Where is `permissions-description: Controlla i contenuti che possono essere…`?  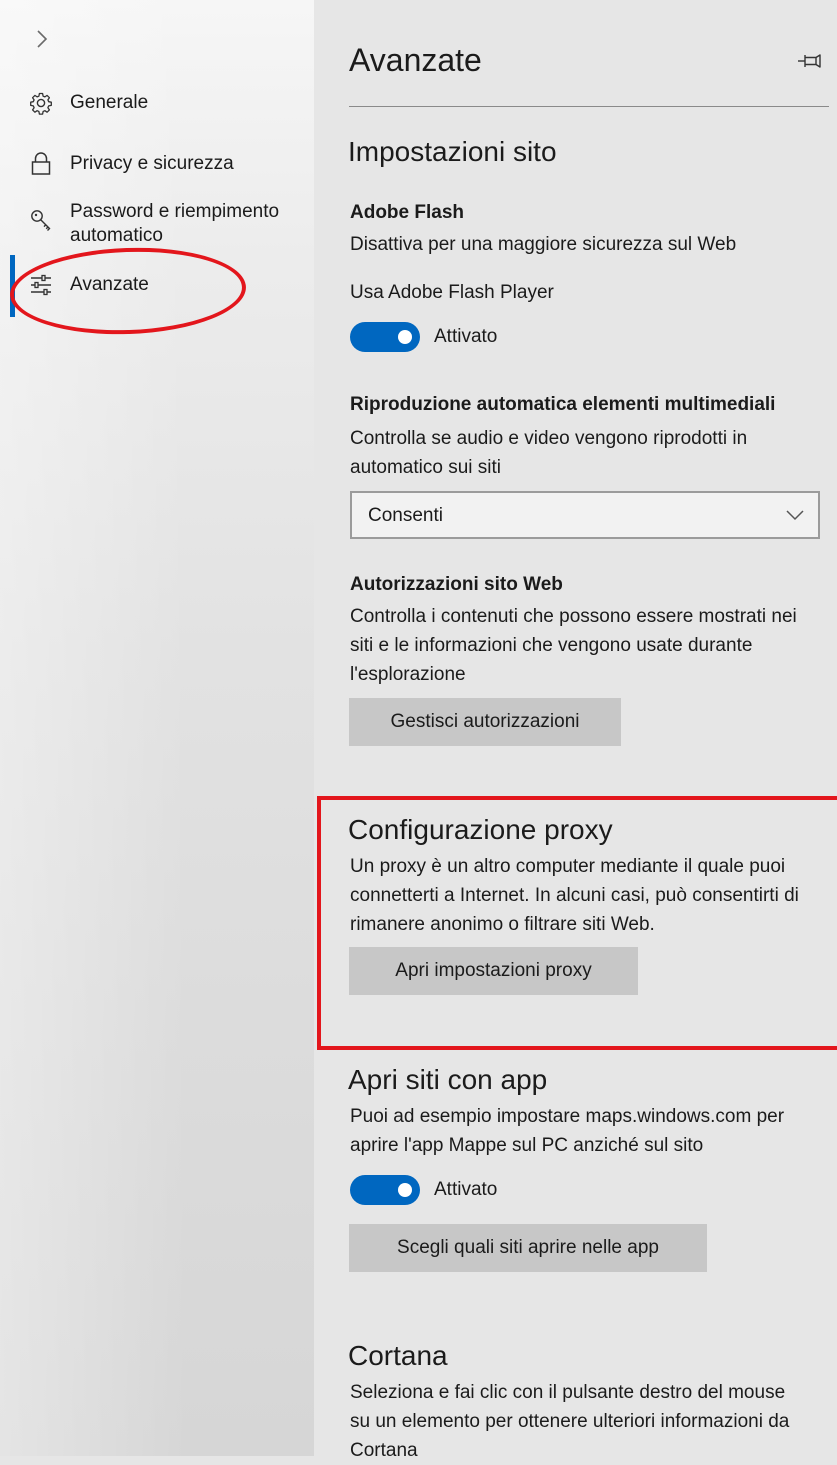
permissions-description: Controlla i contenuti che possono essere… is located at coordinates (573, 645).